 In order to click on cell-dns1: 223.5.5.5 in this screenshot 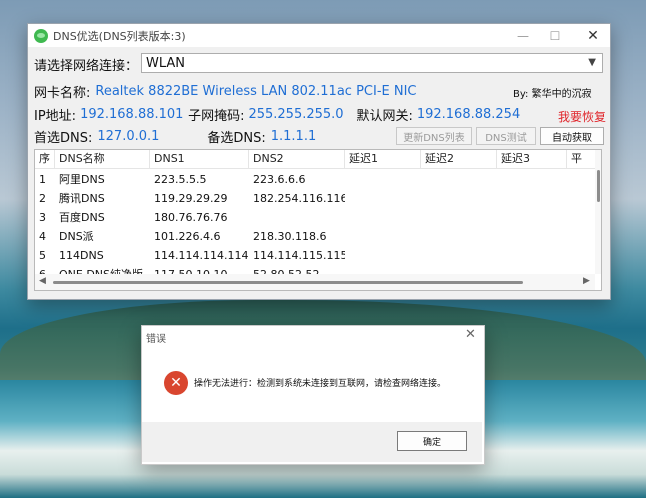, I will do `click(180, 179)`.